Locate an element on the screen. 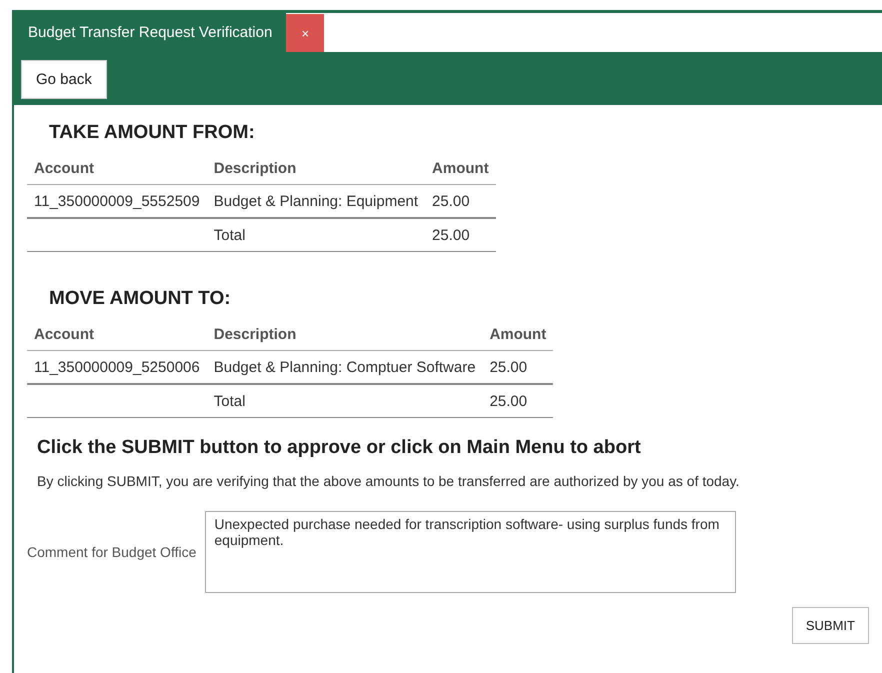  section-heading: MOVE AMOUNT TO: is located at coordinates (139, 297).